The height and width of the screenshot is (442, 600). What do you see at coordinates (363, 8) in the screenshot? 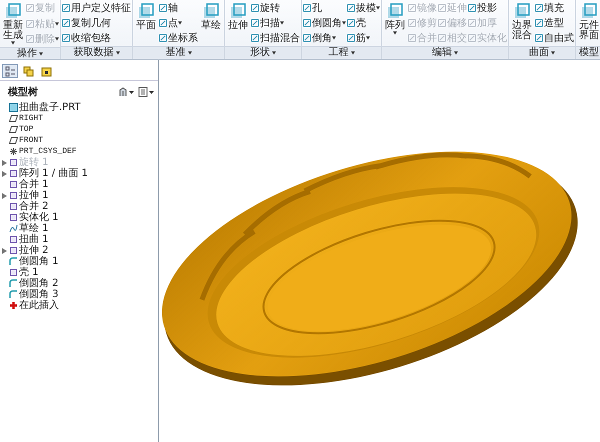
I see `ribbon-button: 拔模` at bounding box center [363, 8].